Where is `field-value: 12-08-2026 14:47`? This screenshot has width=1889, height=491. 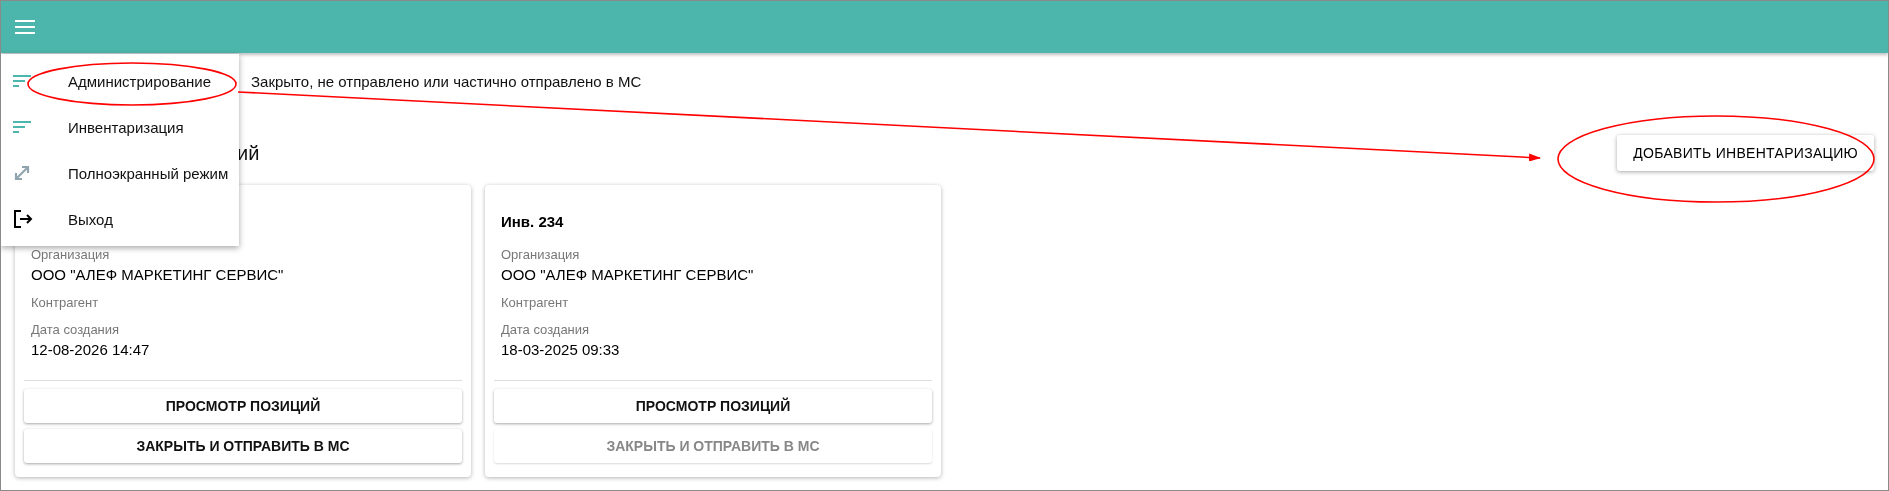 field-value: 12-08-2026 14:47 is located at coordinates (91, 349).